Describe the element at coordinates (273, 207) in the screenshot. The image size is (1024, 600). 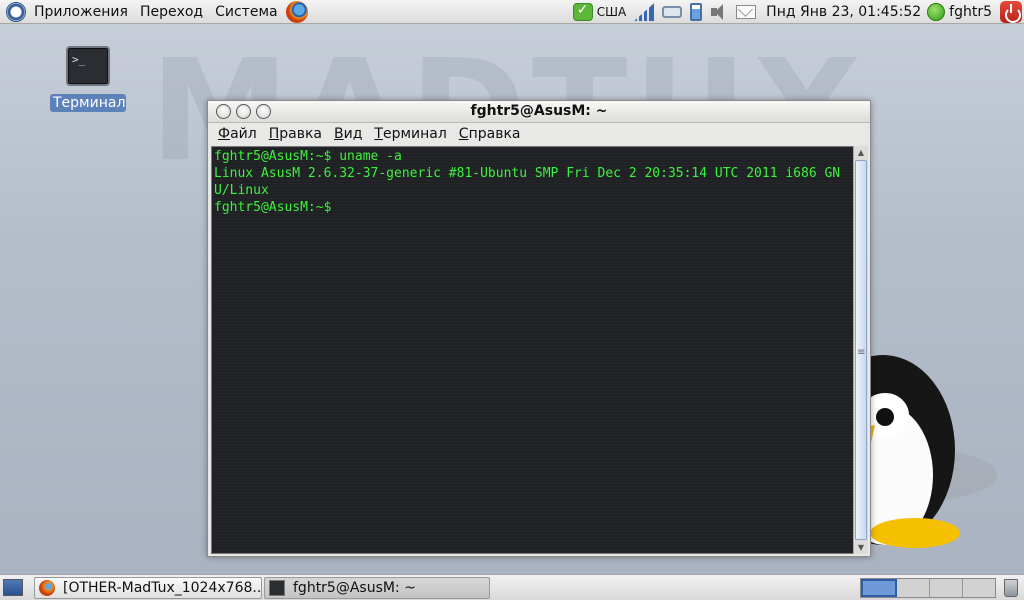
I see `terminal-prompt-line: fghtr5@AsusM:~$` at that location.